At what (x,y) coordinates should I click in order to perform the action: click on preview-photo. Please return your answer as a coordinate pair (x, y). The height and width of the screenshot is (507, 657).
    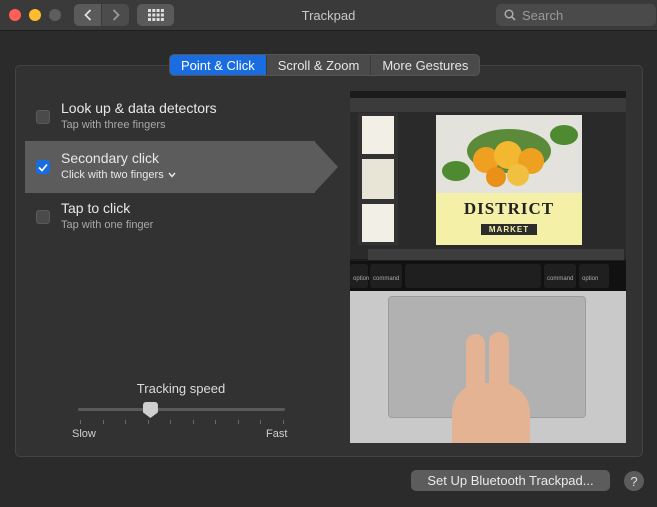
    Looking at the image, I should click on (509, 154).